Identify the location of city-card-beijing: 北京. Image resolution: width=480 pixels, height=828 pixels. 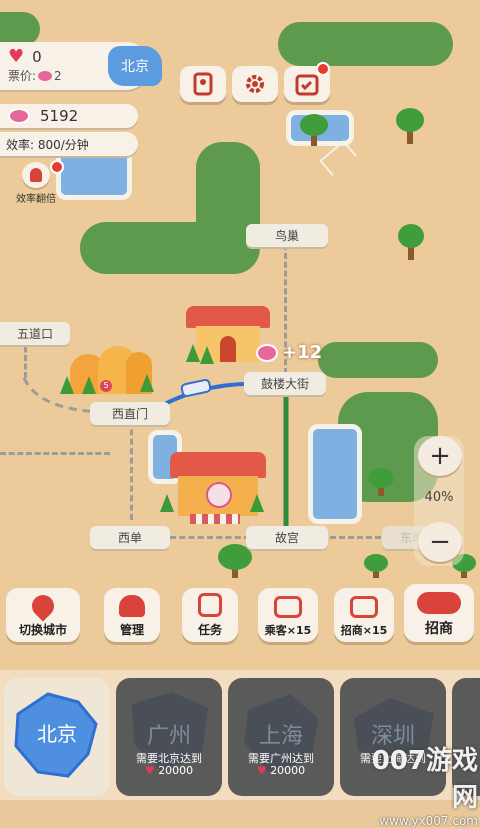
(57, 737).